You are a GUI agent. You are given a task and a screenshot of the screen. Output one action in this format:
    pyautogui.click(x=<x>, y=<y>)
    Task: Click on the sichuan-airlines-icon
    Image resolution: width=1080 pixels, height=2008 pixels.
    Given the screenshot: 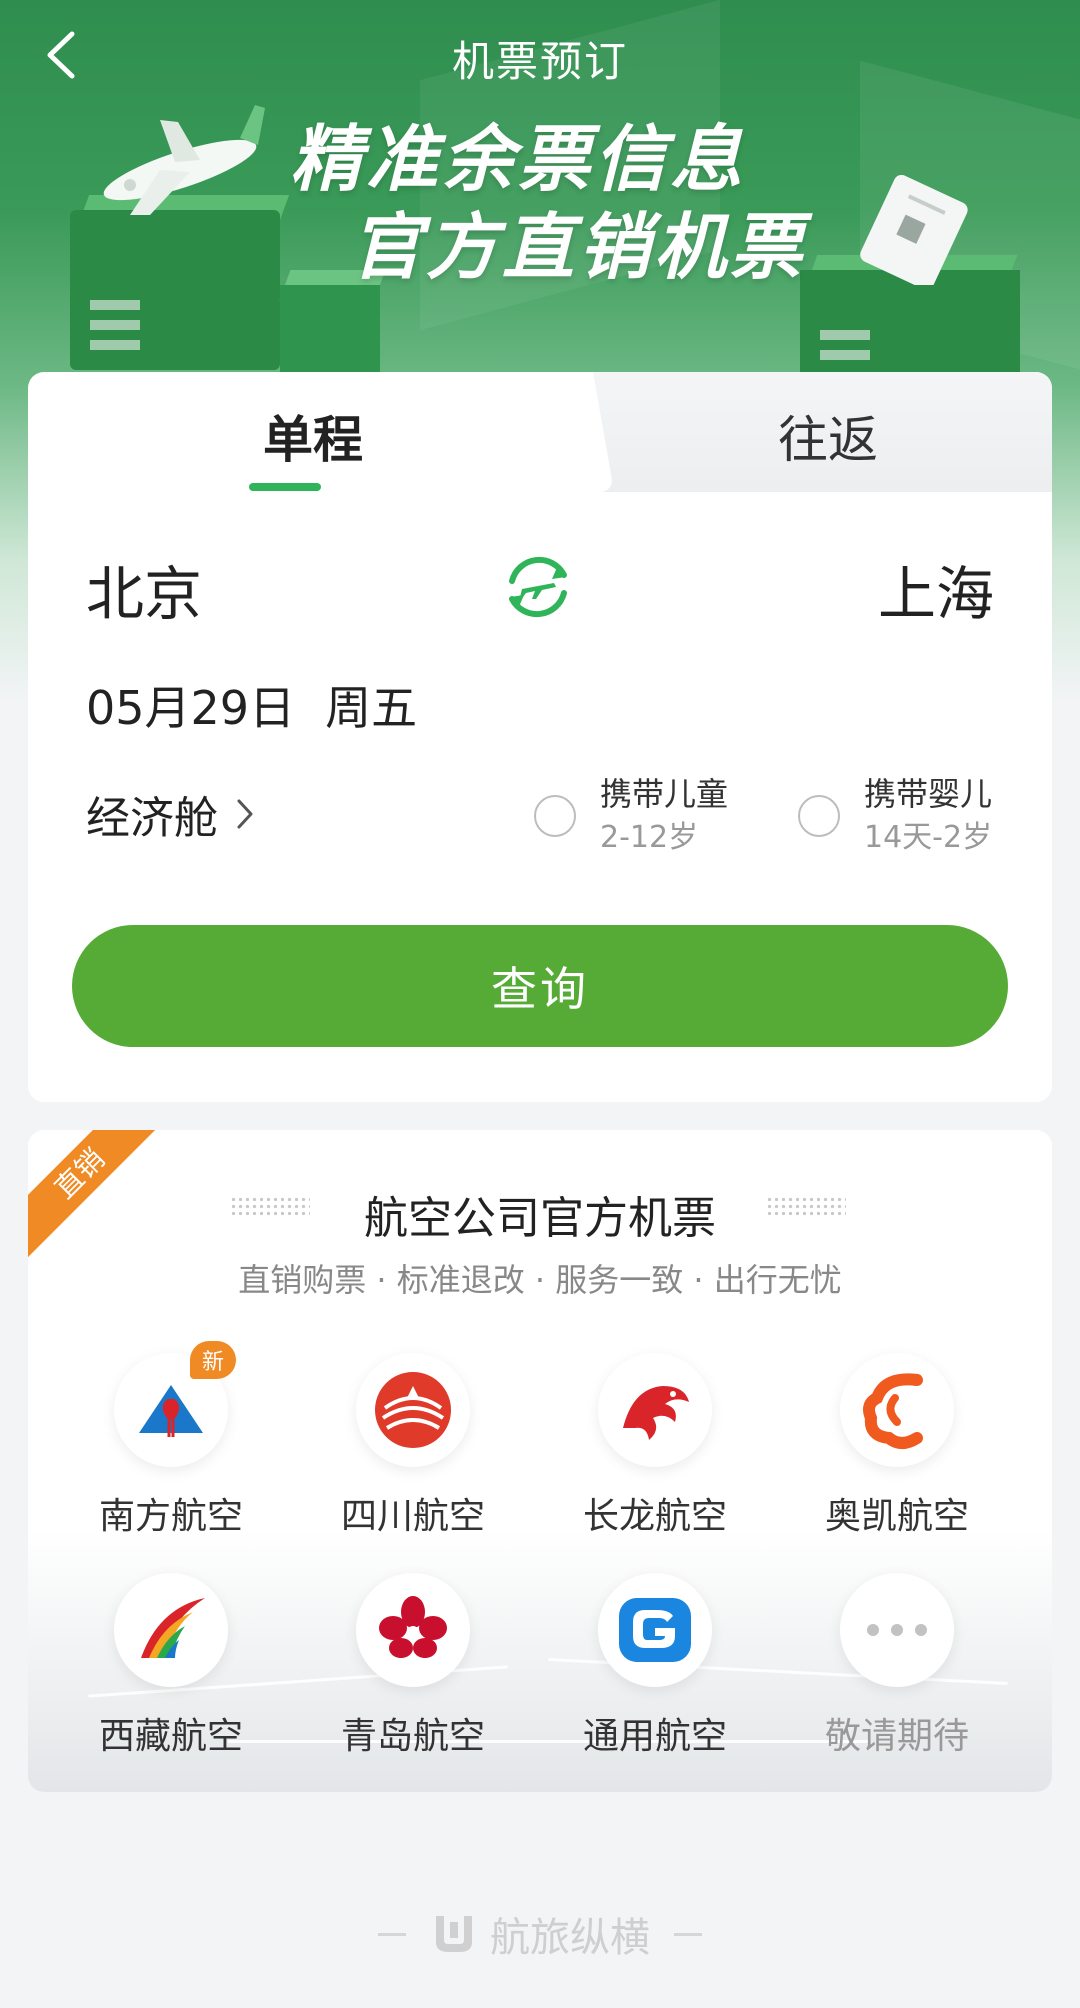 What is the action you would take?
    pyautogui.click(x=413, y=1410)
    